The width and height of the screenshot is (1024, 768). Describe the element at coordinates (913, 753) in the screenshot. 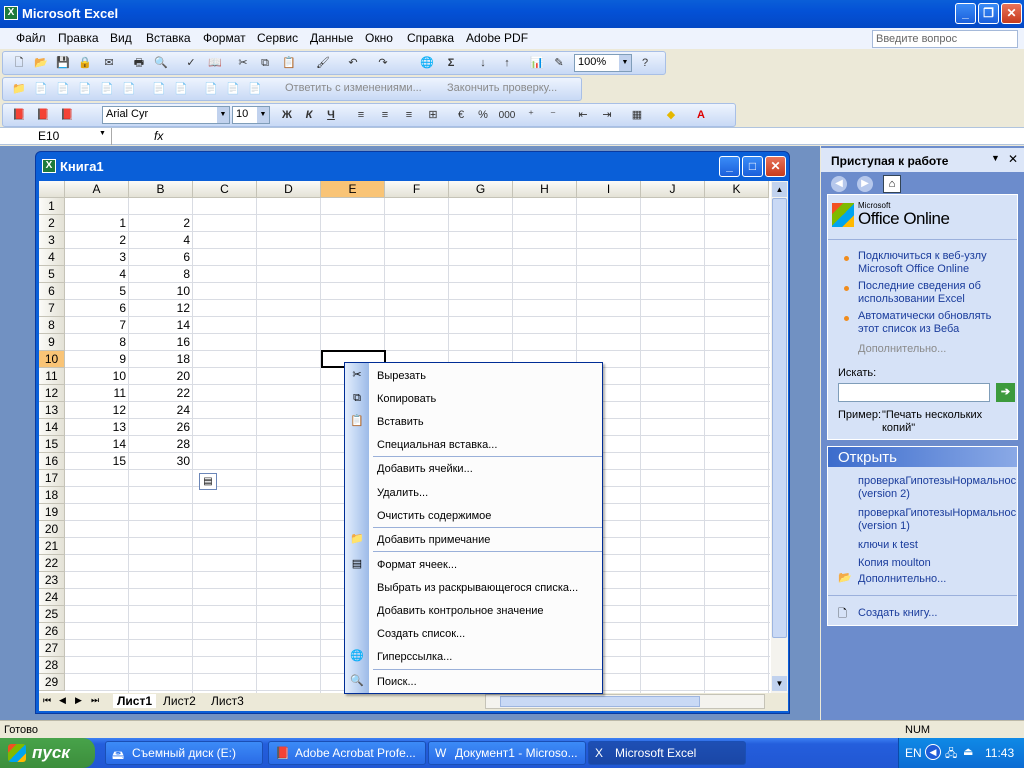

I see `language-indicator: EN` at that location.